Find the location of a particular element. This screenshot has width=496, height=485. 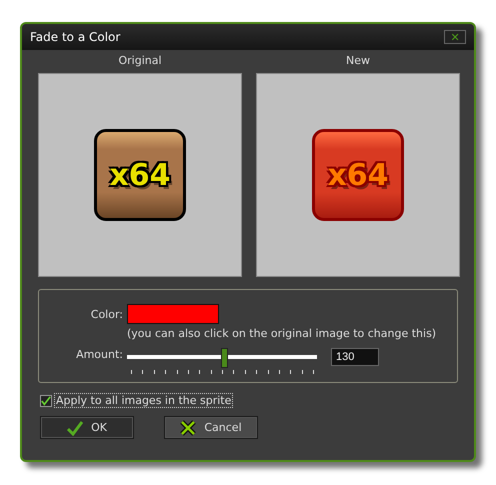

hint-text: (you can also click on the original image to change this) is located at coordinates (282, 333).